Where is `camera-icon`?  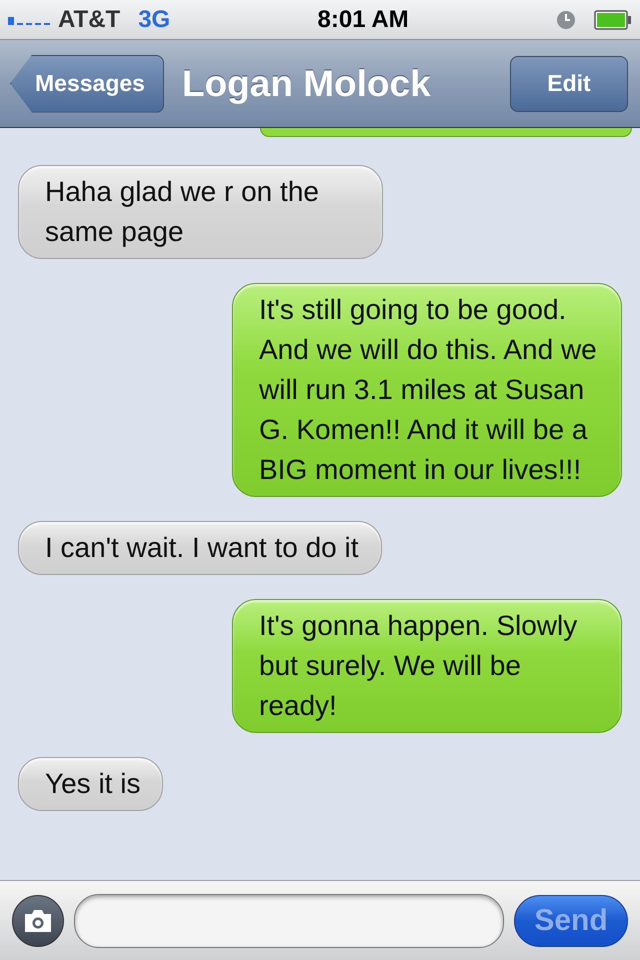
camera-icon is located at coordinates (38, 920).